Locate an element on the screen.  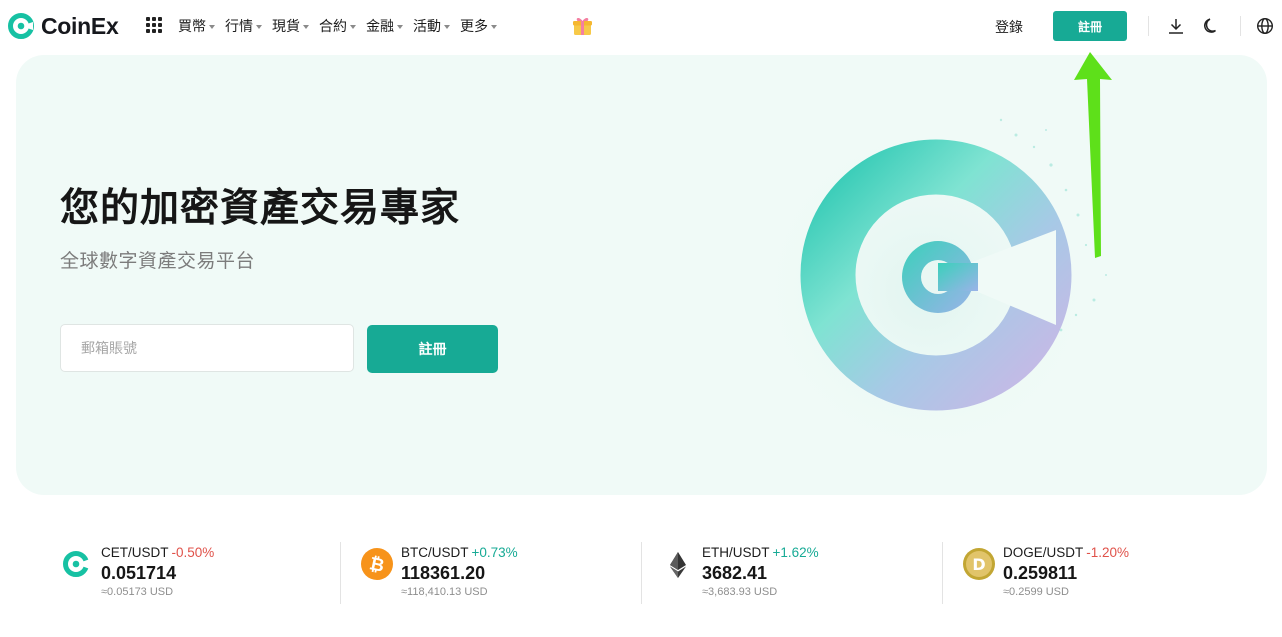
doge-coin-icon: D is located at coordinates (979, 564).